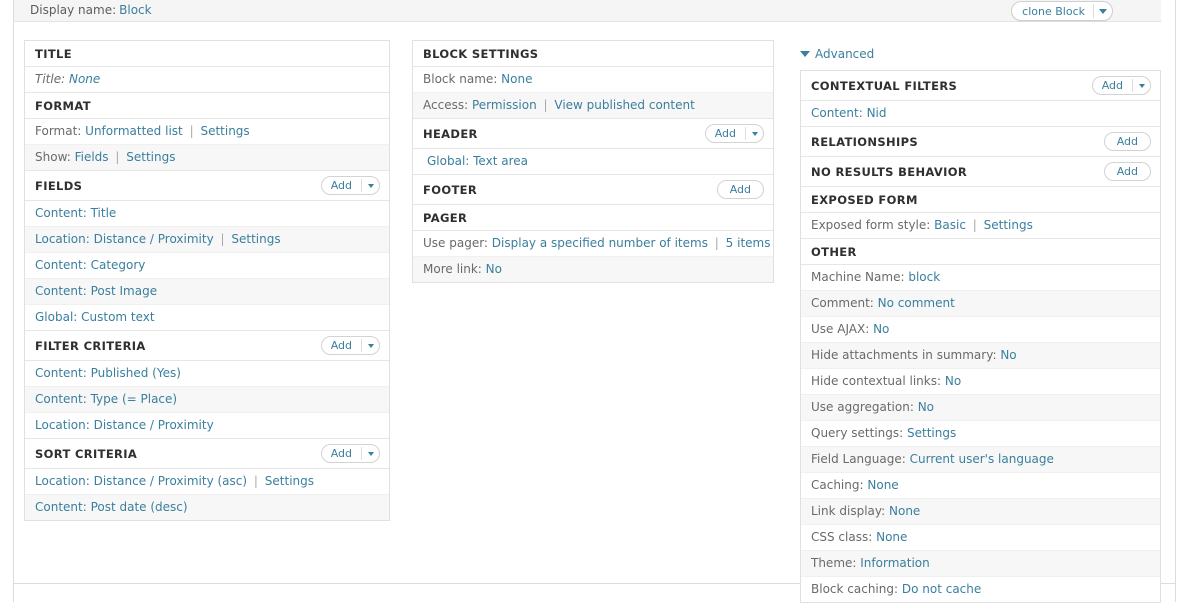  I want to click on setting-row: Hide attachments in summary: No, so click(980, 356).